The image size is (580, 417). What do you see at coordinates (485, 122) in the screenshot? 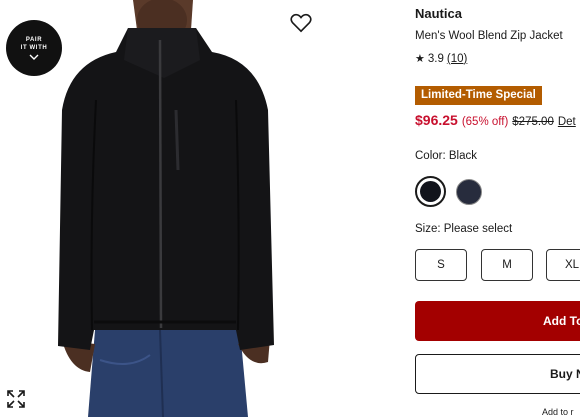
I see `discount-percent: (65% off)` at bounding box center [485, 122].